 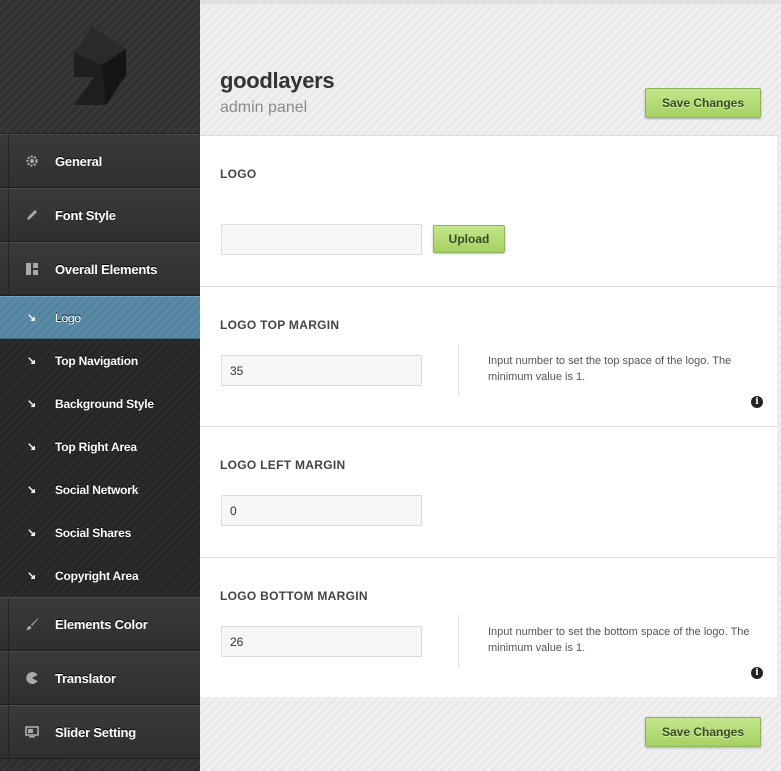 I want to click on sidebar-subitem-label: Top Navigation, so click(x=96, y=360).